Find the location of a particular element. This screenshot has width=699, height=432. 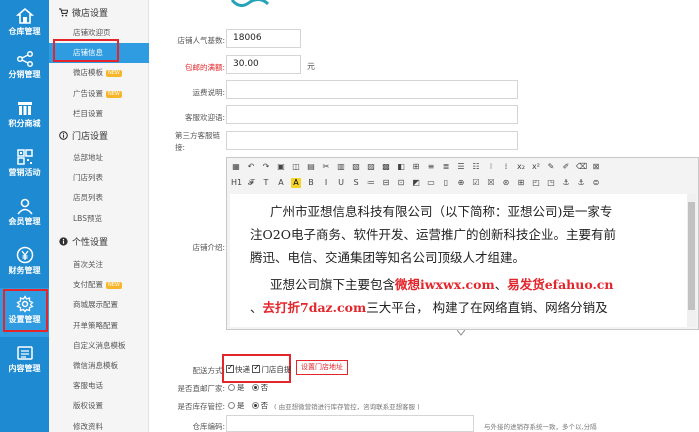

toolbar-button-icon: ▦ is located at coordinates (236, 167).